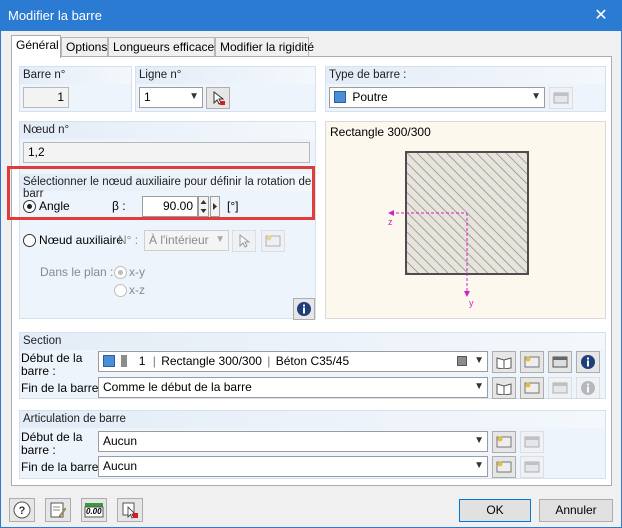  What do you see at coordinates (340, 97) in the screenshot?
I see `member-type-color-swatch` at bounding box center [340, 97].